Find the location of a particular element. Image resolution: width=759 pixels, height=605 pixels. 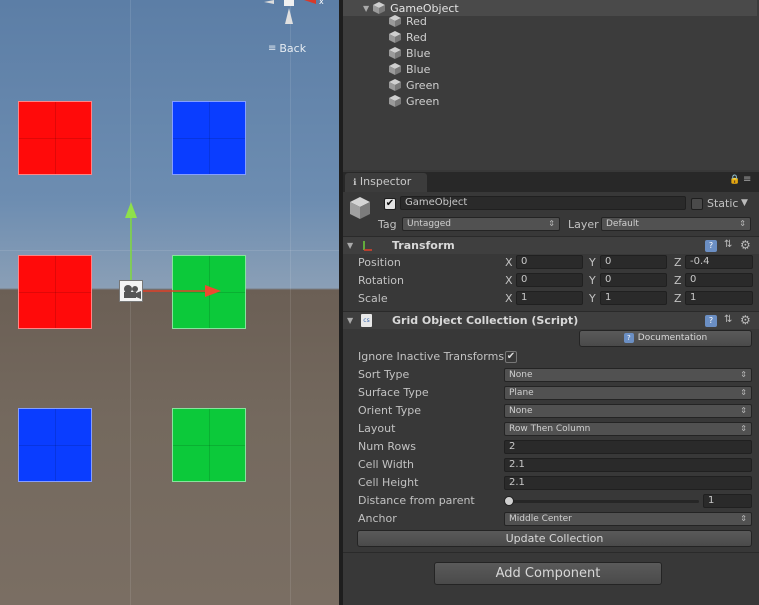

tag-label: Tag is located at coordinates (387, 224).